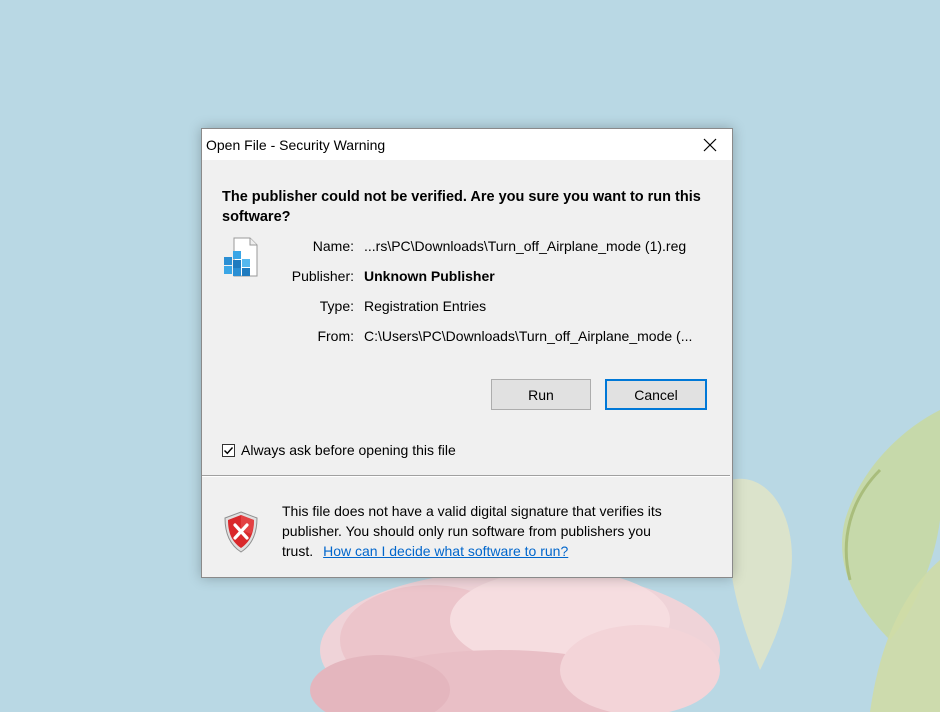 The height and width of the screenshot is (712, 940). Describe the element at coordinates (336, 306) in the screenshot. I see `type-label: Type:` at that location.